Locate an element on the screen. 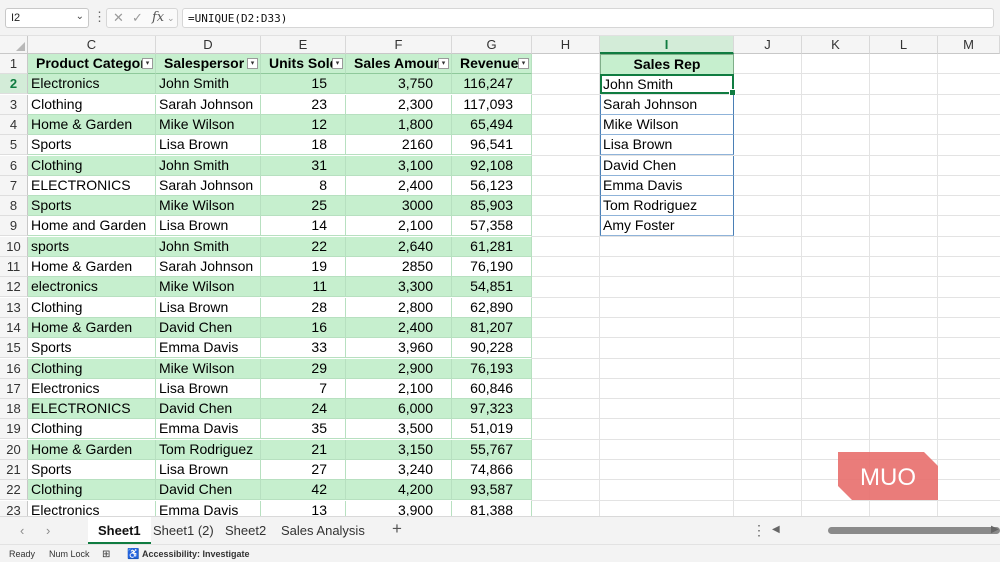 The image size is (1000, 562). tab-sheet1: Sheet1 is located at coordinates (119, 530).